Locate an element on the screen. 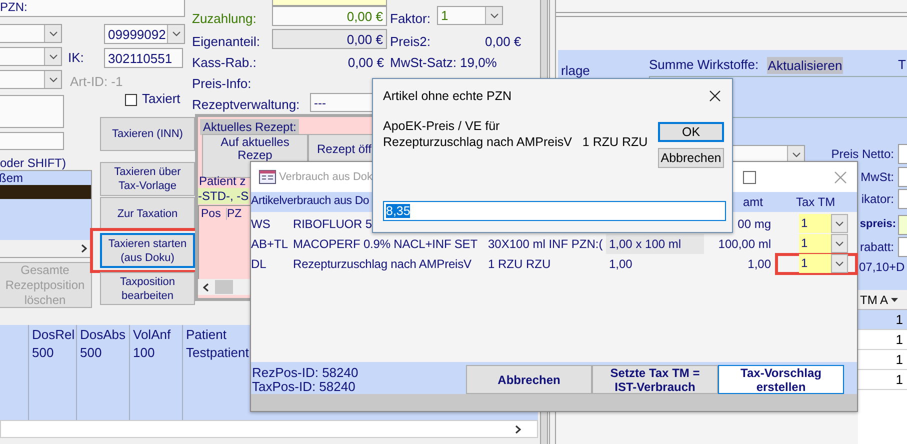  price-field: 0,00 € is located at coordinates (329, 39).